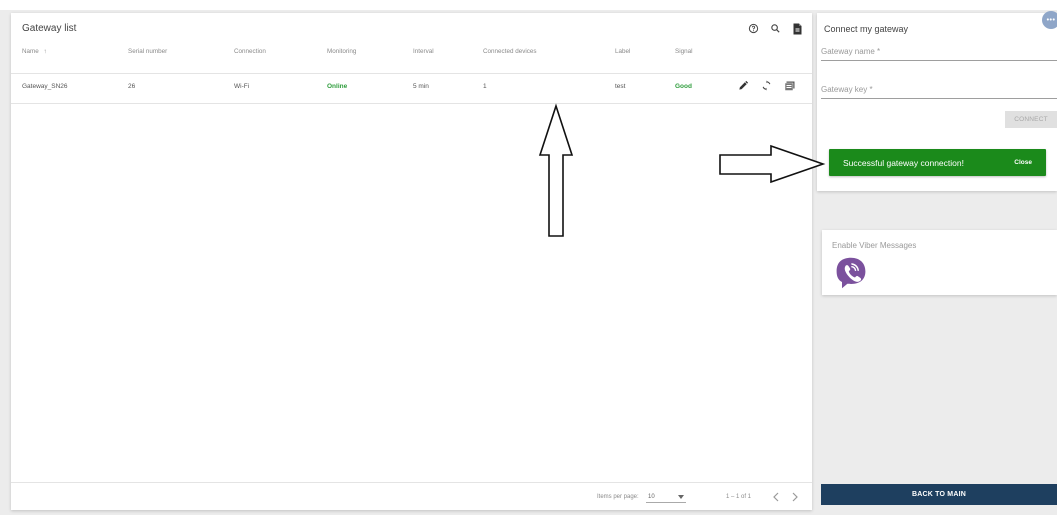  I want to click on search-icon, so click(775, 28).